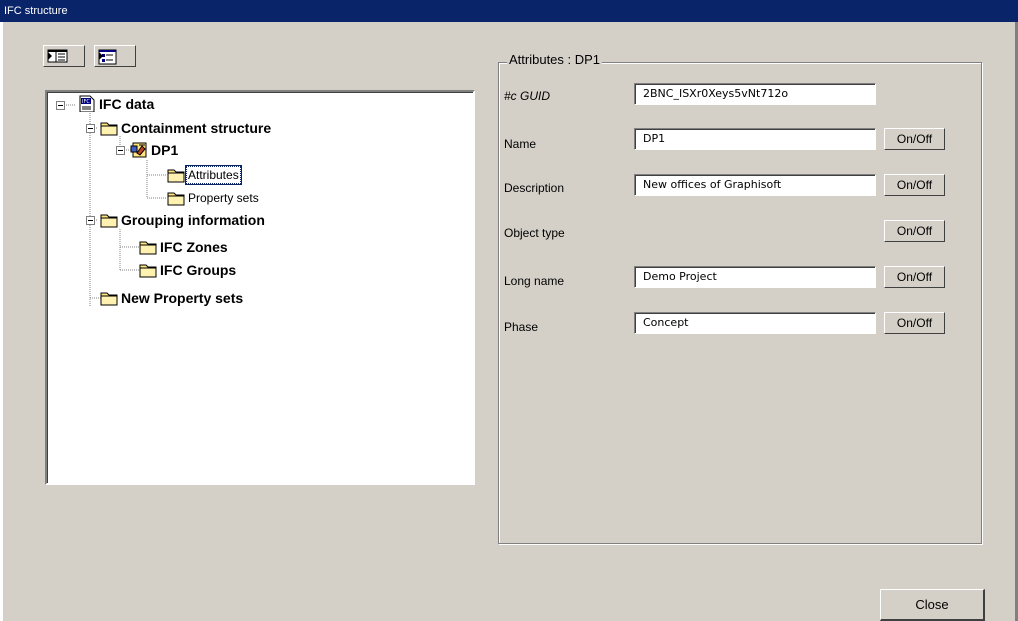 The width and height of the screenshot is (1018, 621). I want to click on svg-text: IFC, so click(86, 102).